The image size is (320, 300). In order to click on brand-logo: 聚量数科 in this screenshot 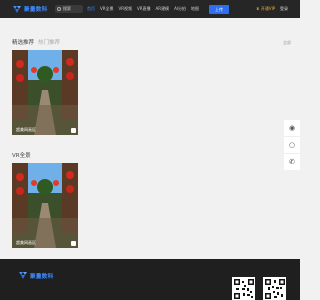, I will do `click(30, 9)`.